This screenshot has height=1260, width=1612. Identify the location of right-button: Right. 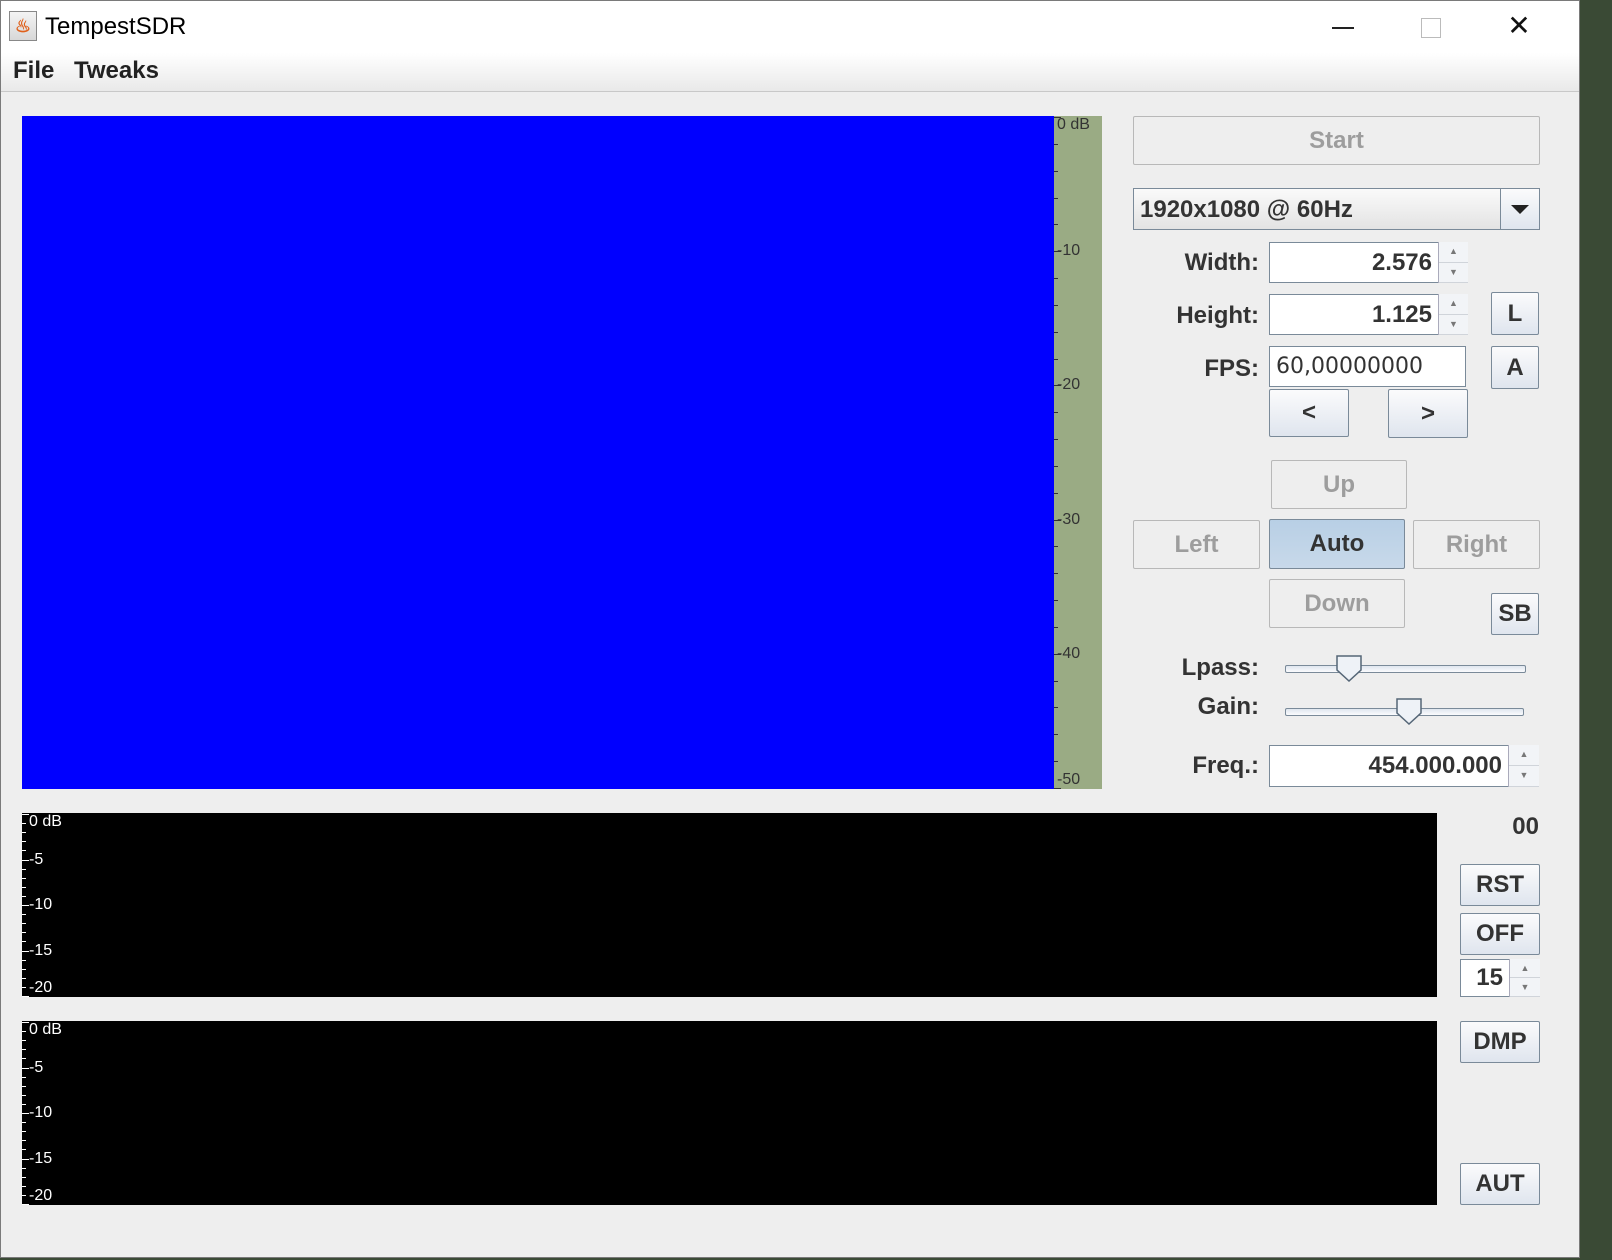
(1476, 544).